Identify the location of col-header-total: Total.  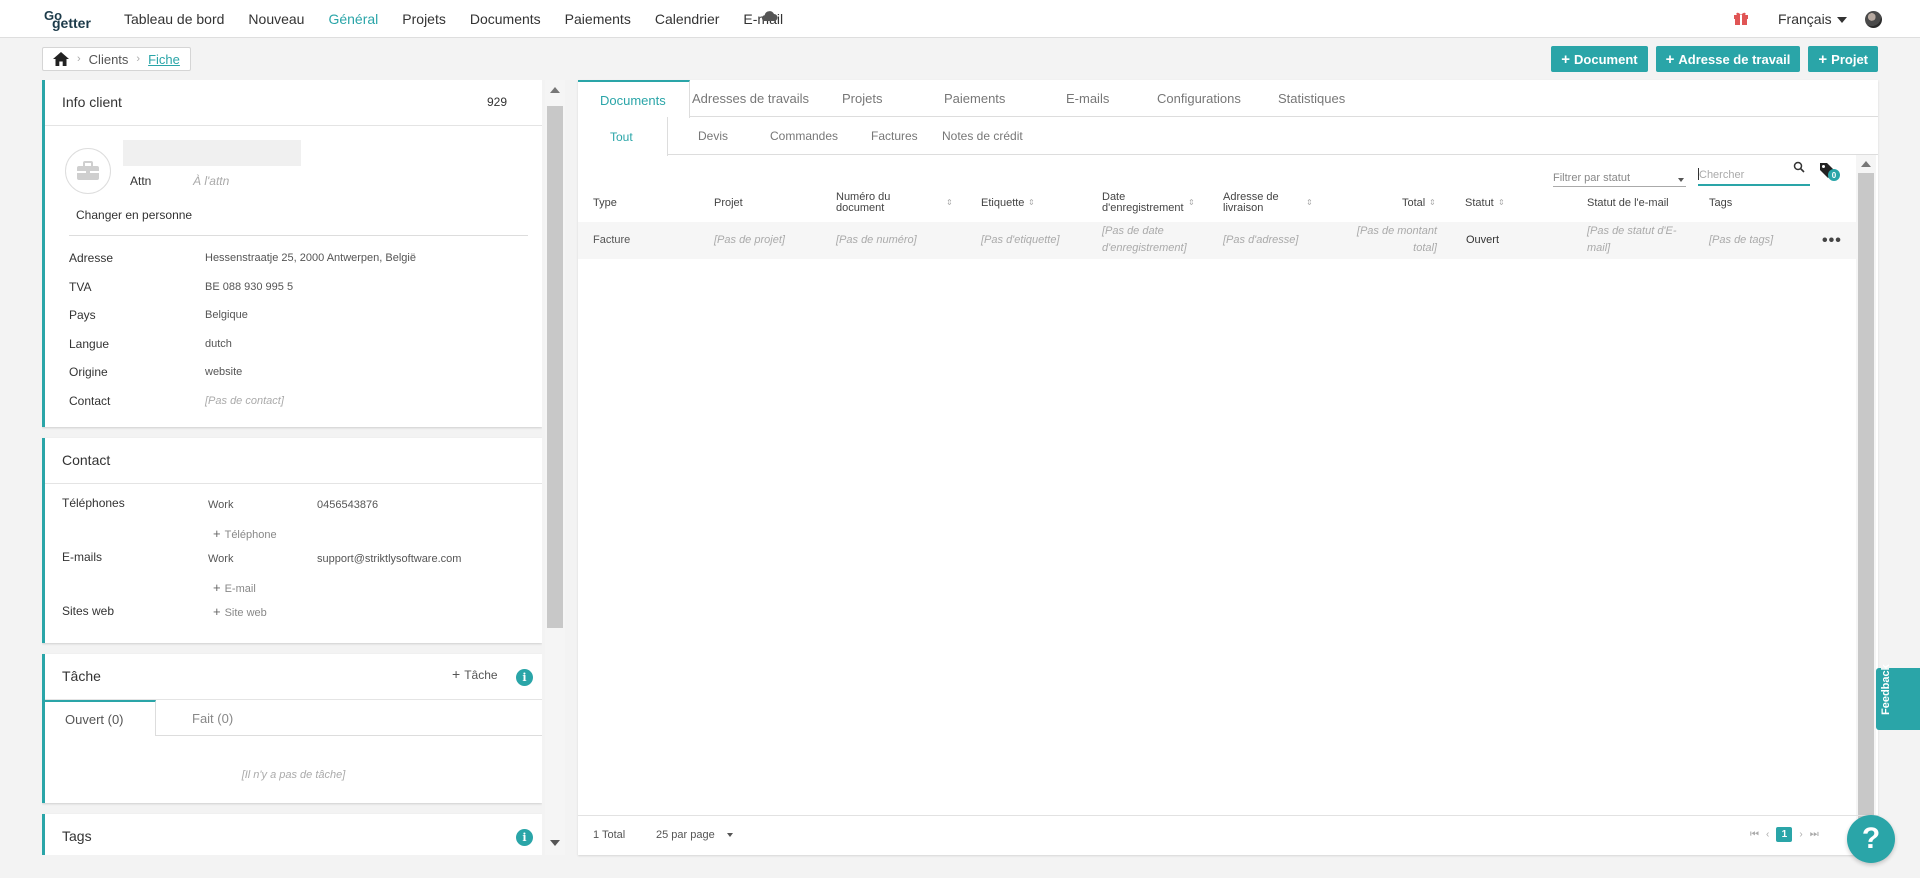
(1413, 203).